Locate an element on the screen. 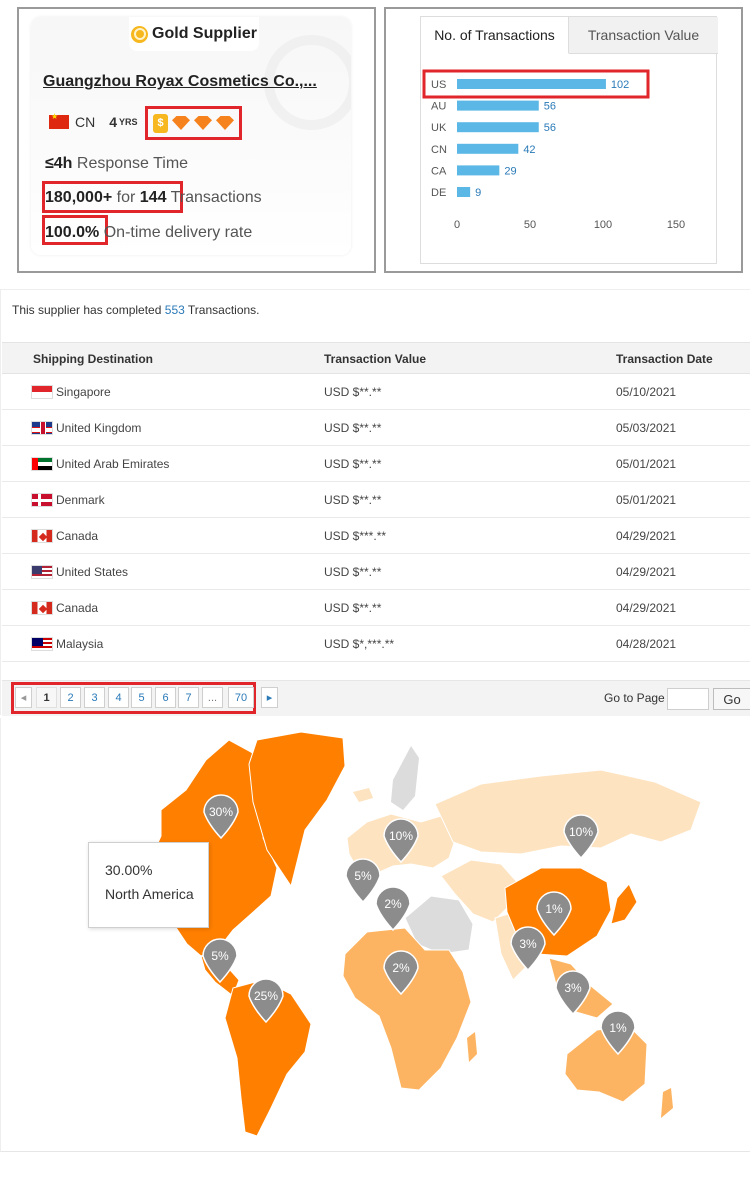  value-label: 9 is located at coordinates (478, 193).